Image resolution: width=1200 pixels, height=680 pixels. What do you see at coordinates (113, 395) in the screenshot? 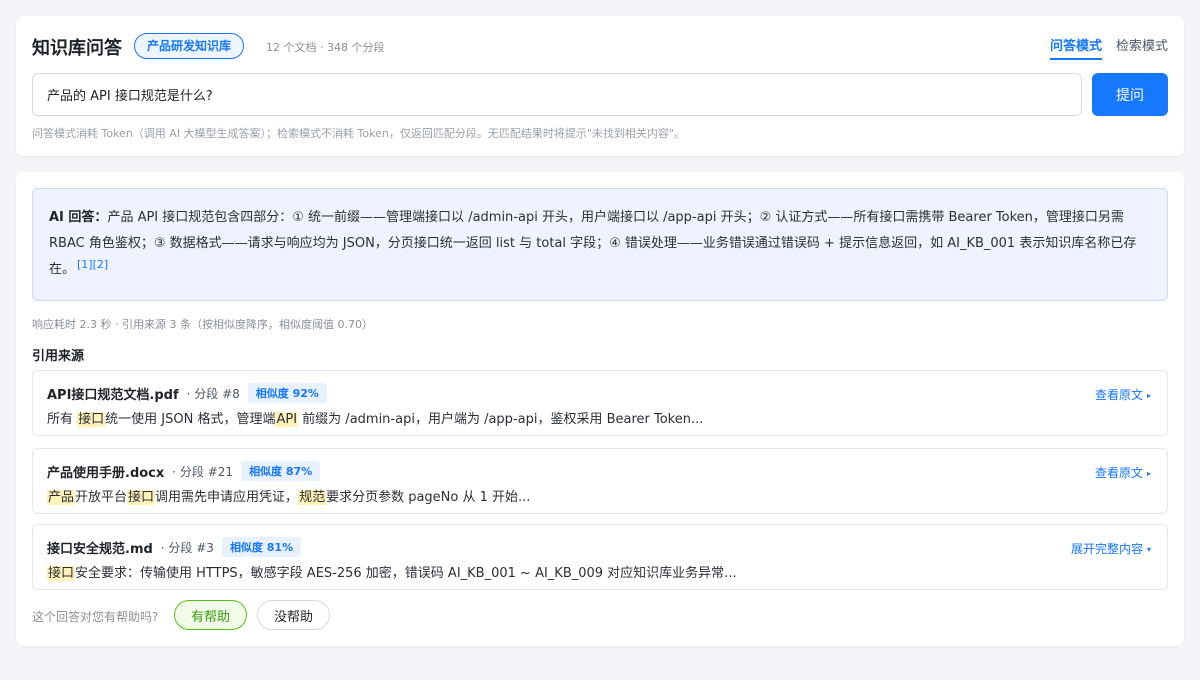
I see `source-file-name: API接口规范文档.pdf` at bounding box center [113, 395].